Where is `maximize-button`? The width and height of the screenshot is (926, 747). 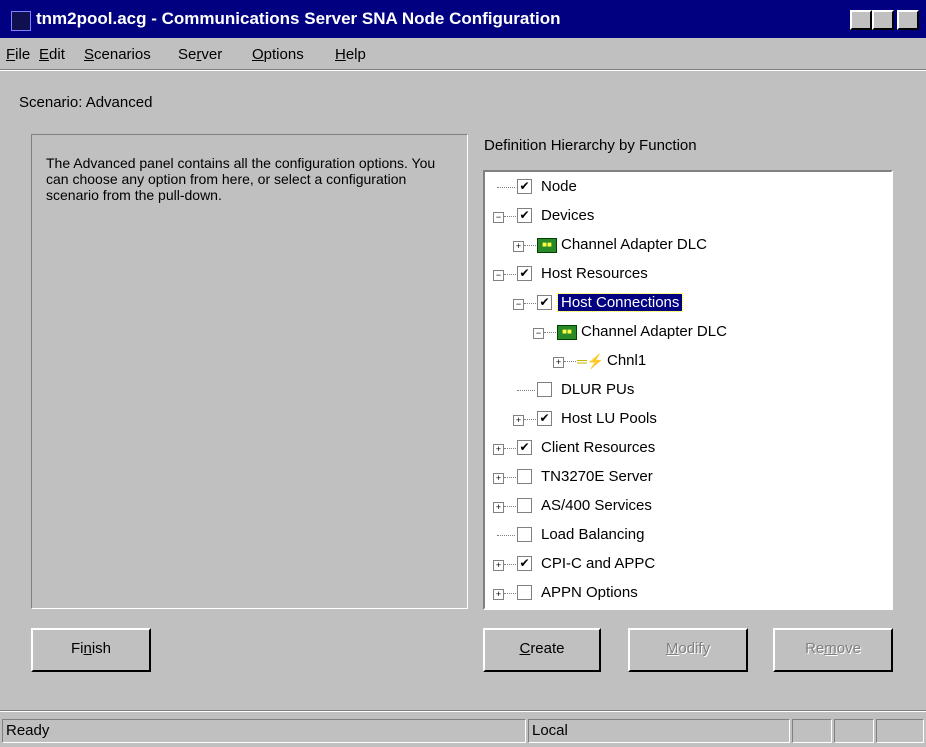 maximize-button is located at coordinates (883, 20).